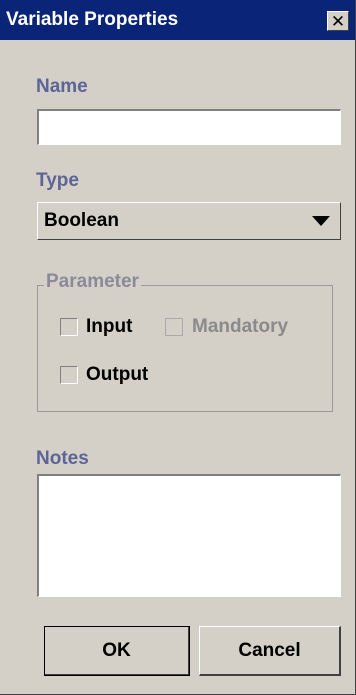  What do you see at coordinates (109, 327) in the screenshot?
I see `input-checkbox-label: Input` at bounding box center [109, 327].